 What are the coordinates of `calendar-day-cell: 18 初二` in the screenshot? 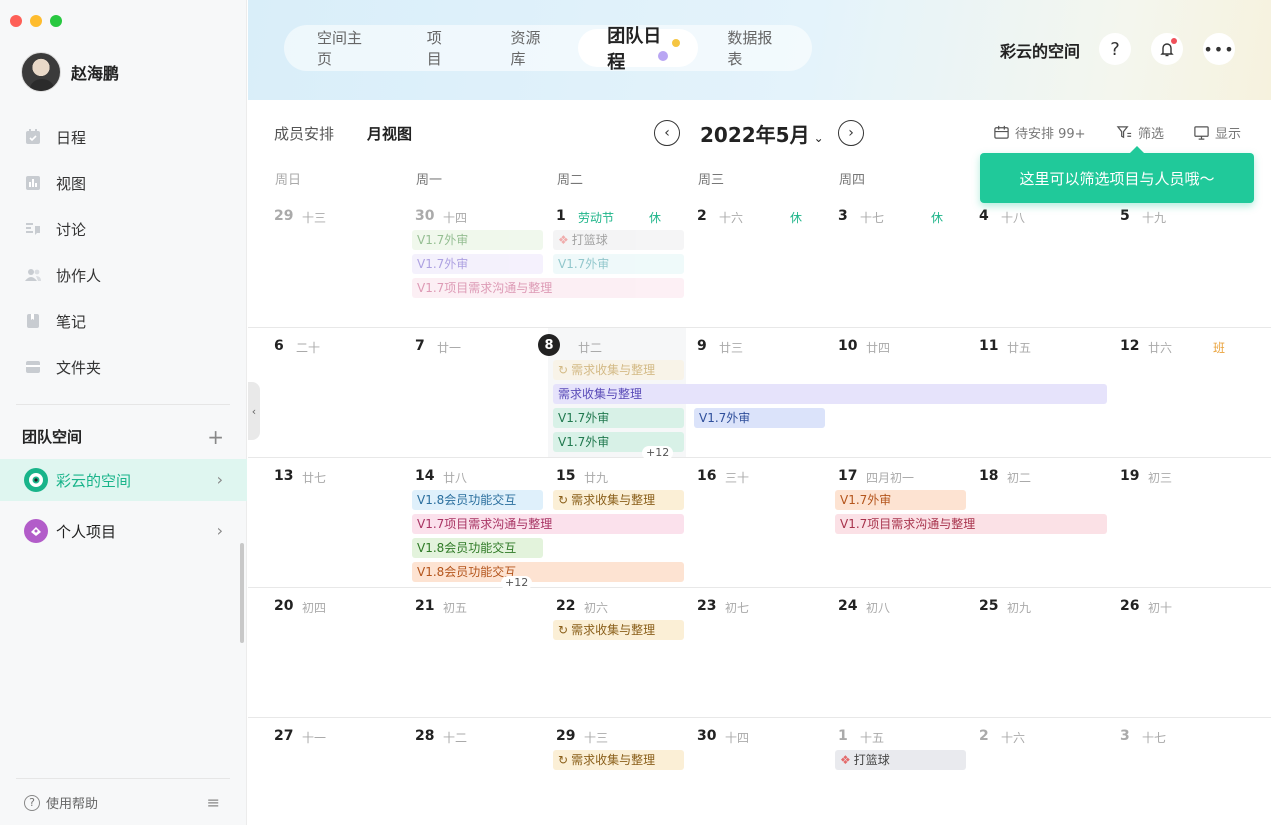 It's located at (1023, 473).